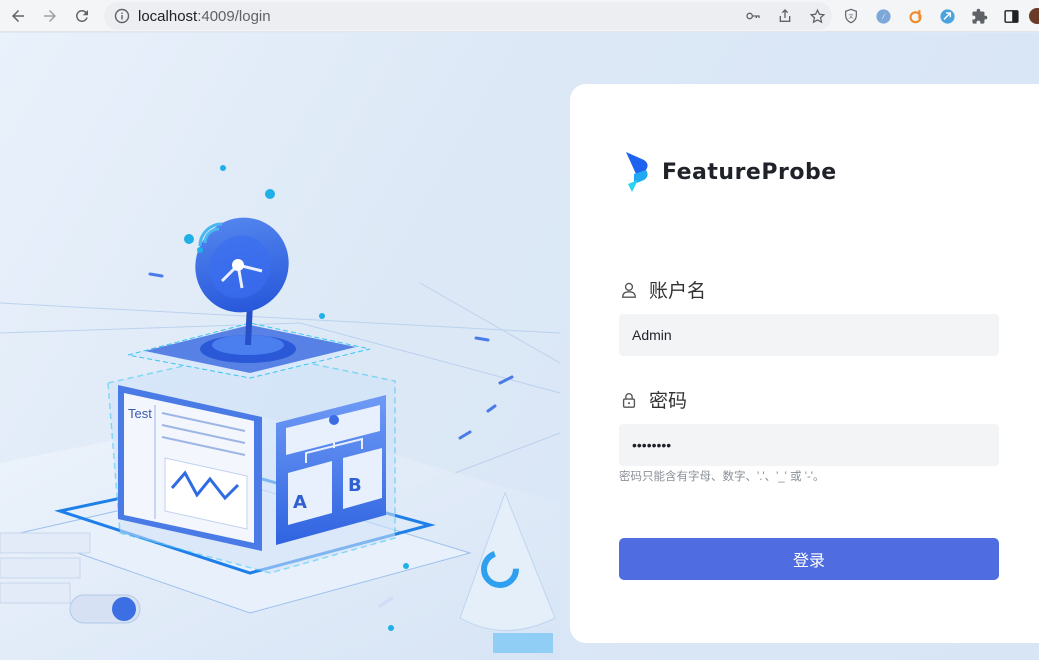 This screenshot has height=660, width=1039. Describe the element at coordinates (1011, 16) in the screenshot. I see `side-panel-icon` at that location.